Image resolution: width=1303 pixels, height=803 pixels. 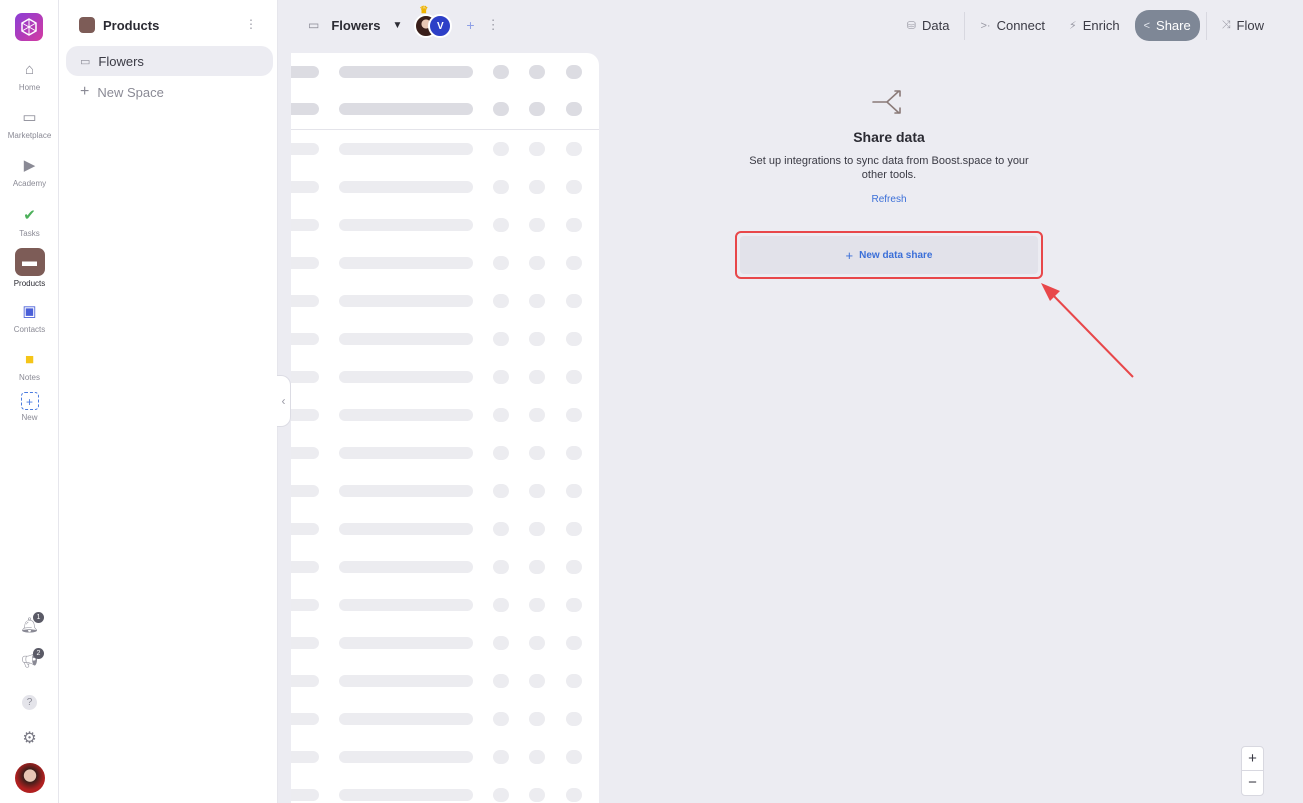 I want to click on rail-item-new: + New, so click(x=29, y=407).